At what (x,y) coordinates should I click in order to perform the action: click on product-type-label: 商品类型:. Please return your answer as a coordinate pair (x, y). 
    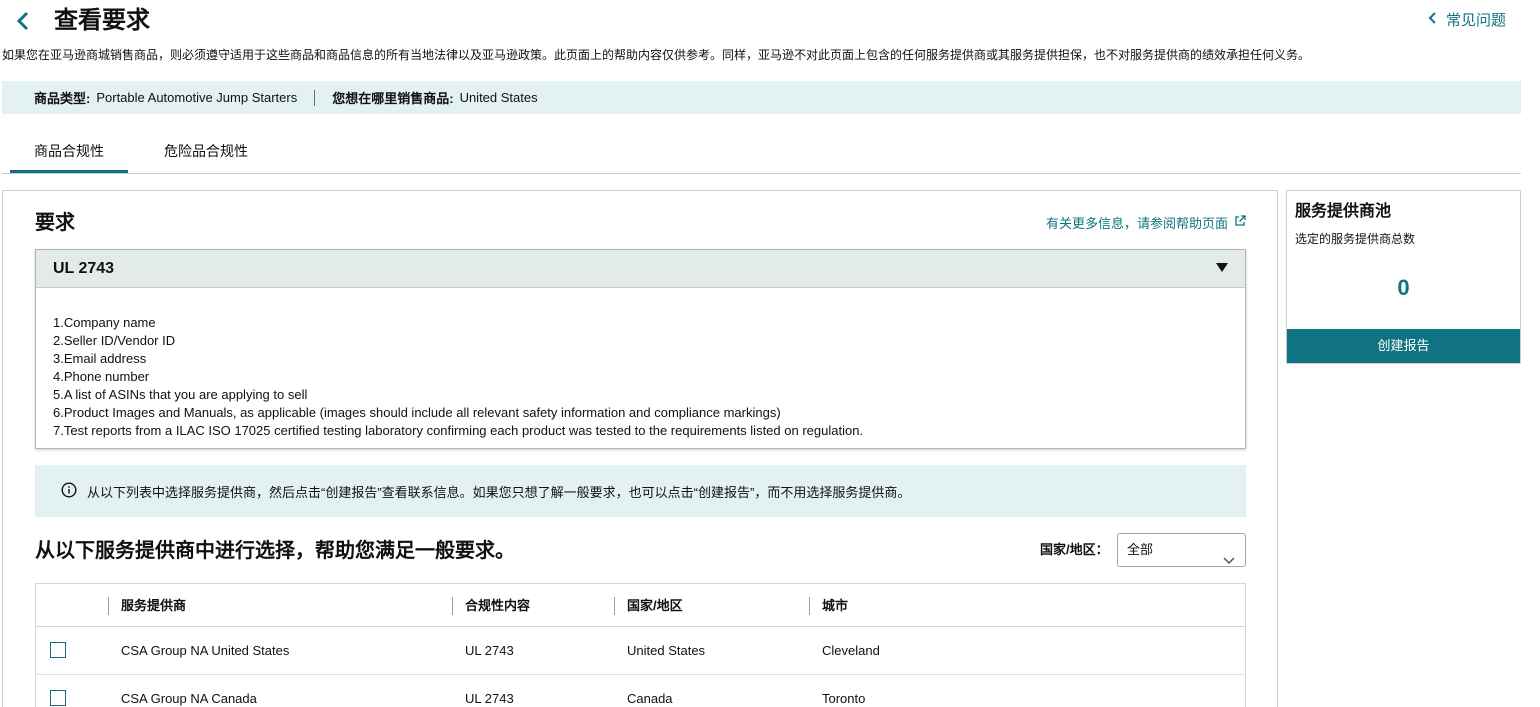
    Looking at the image, I should click on (62, 98).